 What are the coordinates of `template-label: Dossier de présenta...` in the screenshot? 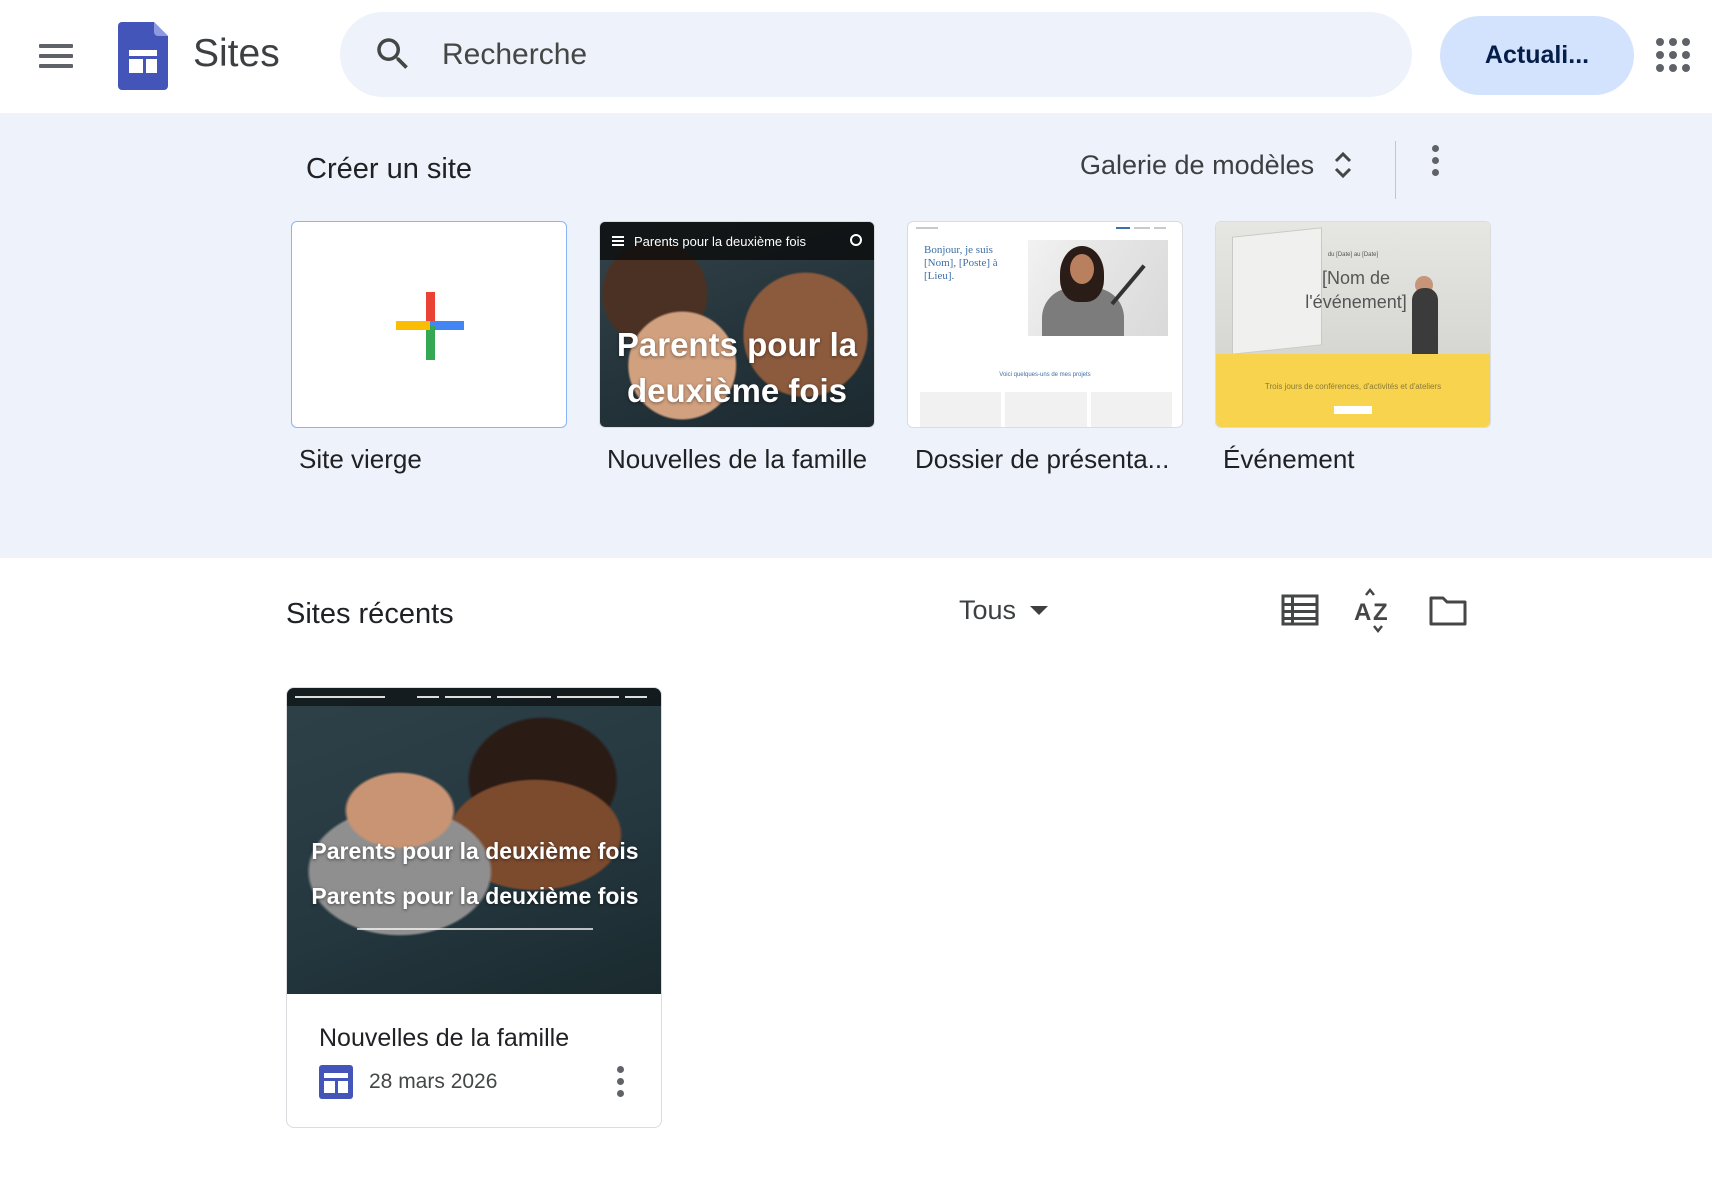 It's located at (1042, 459).